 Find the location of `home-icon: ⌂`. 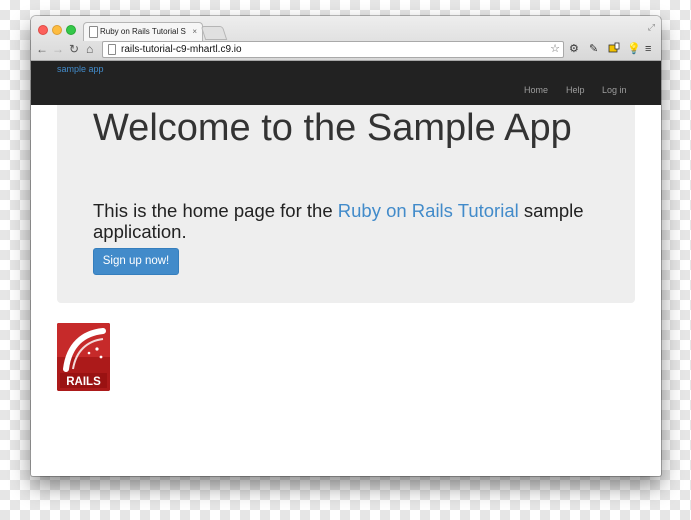

home-icon: ⌂ is located at coordinates (89, 49).